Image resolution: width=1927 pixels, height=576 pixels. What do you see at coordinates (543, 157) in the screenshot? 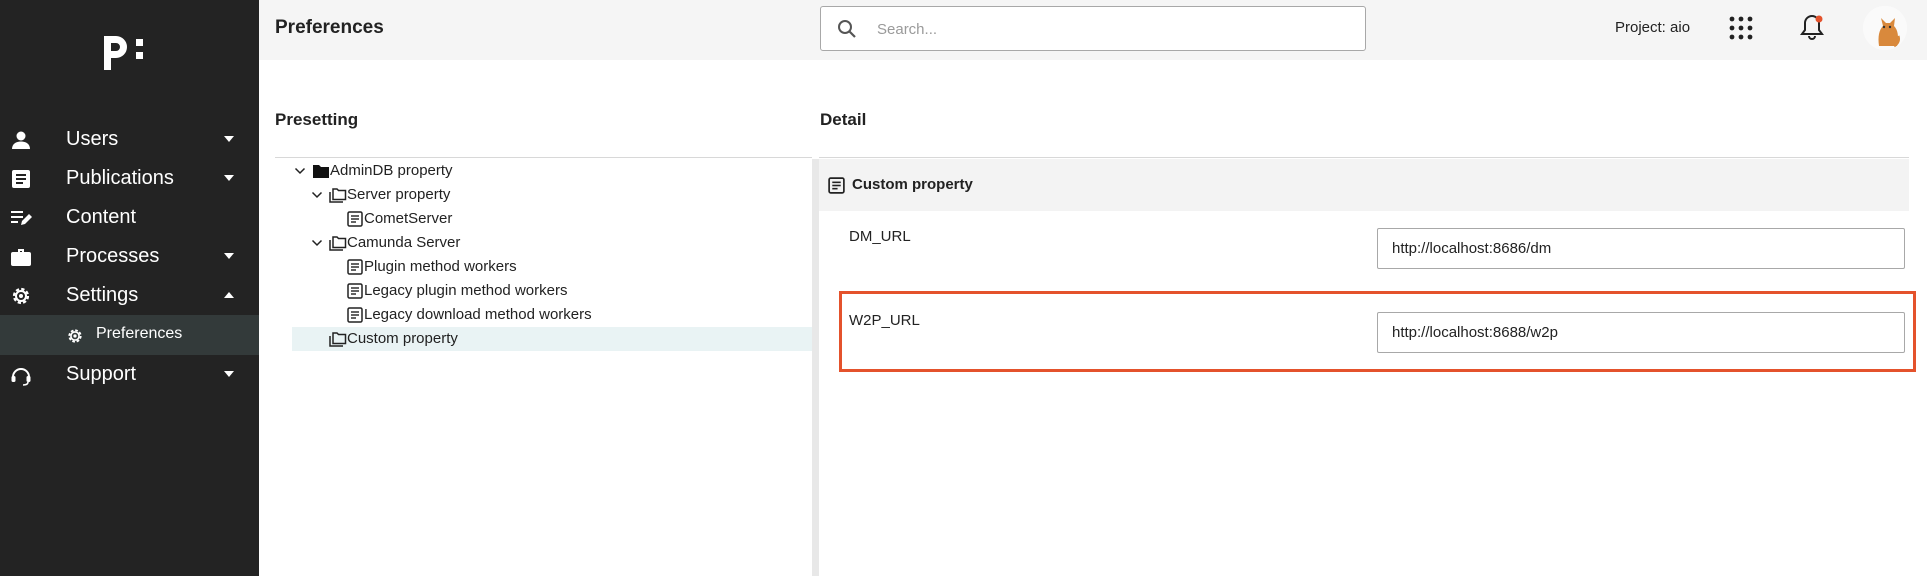
I see `presetting-divider` at bounding box center [543, 157].